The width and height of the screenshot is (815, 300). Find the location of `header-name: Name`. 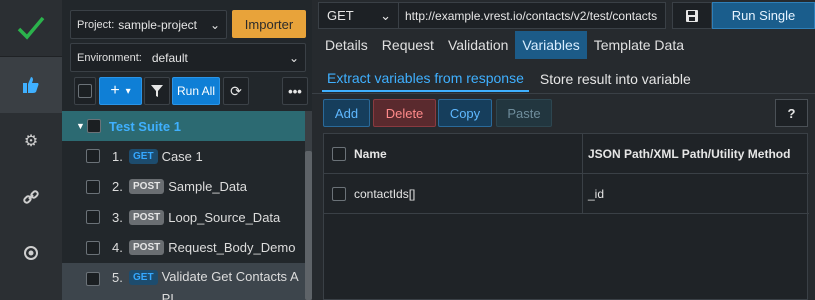

header-name: Name is located at coordinates (370, 153).